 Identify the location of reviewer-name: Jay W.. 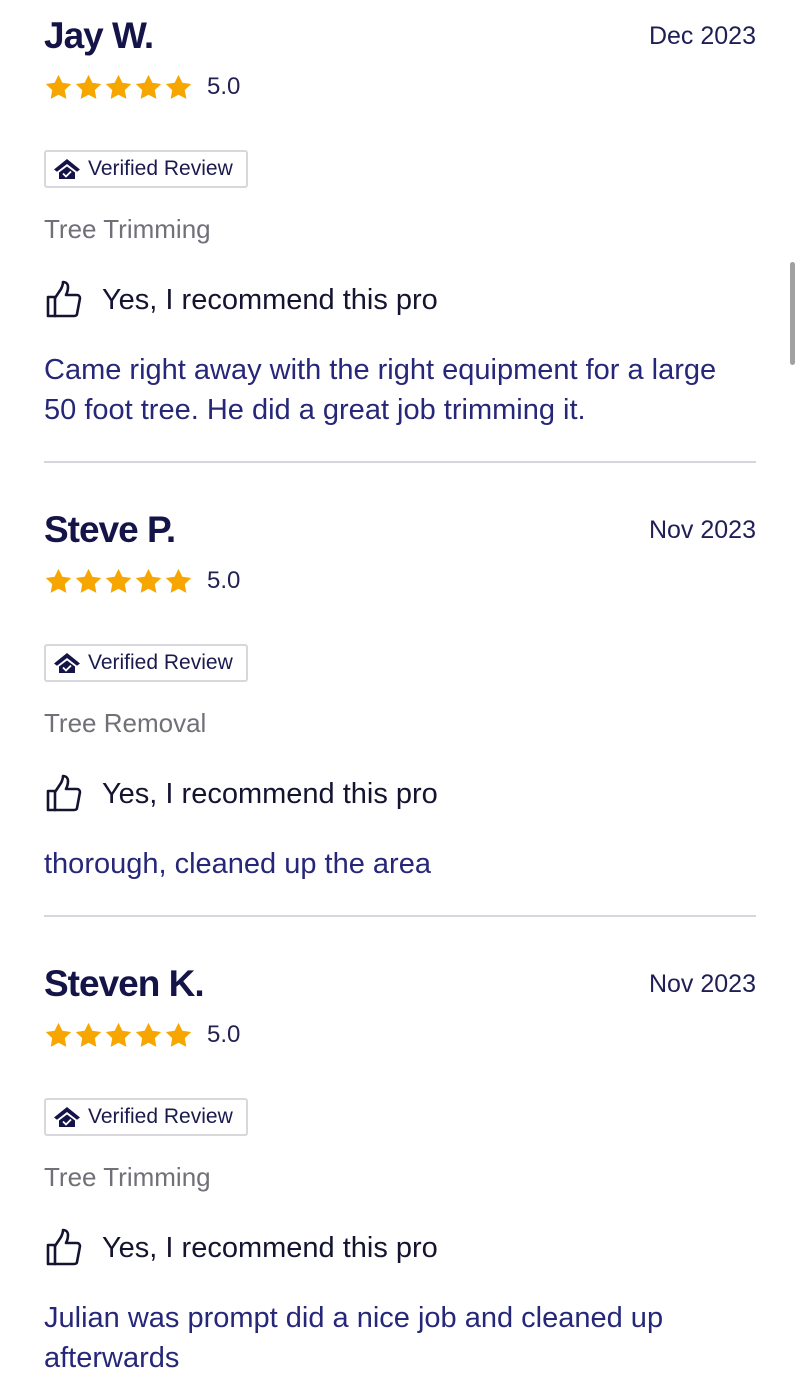
(99, 35).